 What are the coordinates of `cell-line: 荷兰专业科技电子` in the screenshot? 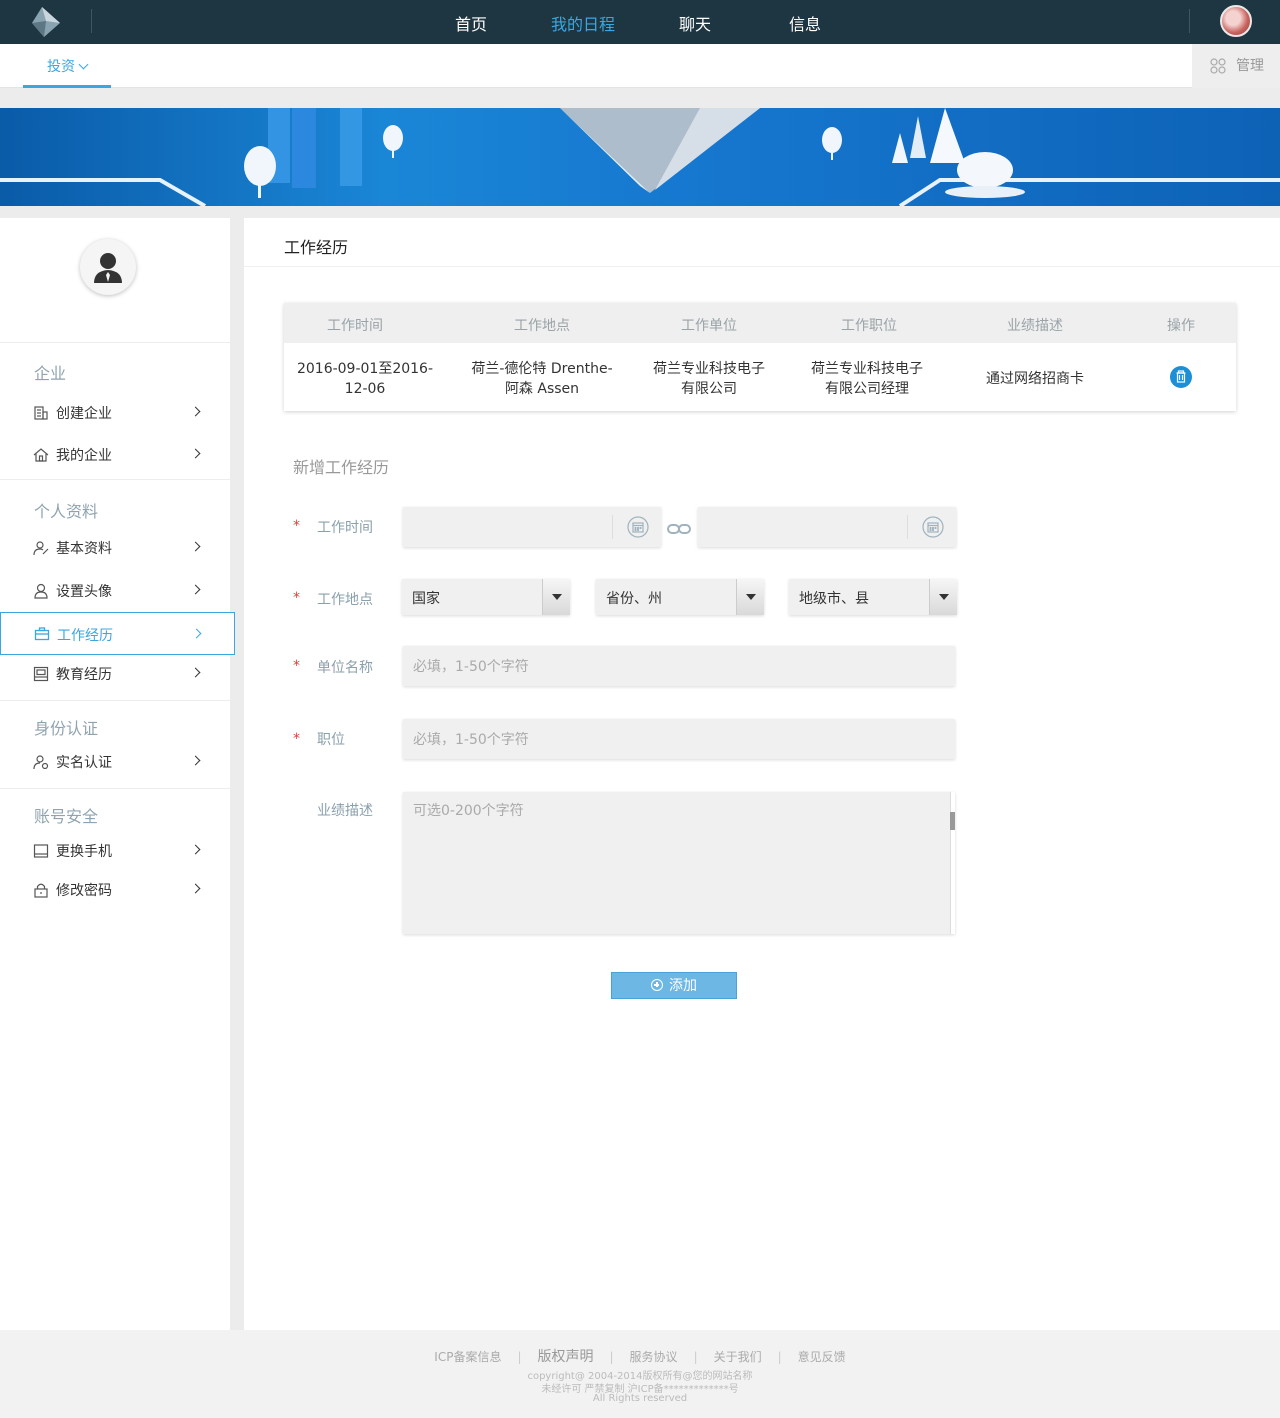 It's located at (867, 369).